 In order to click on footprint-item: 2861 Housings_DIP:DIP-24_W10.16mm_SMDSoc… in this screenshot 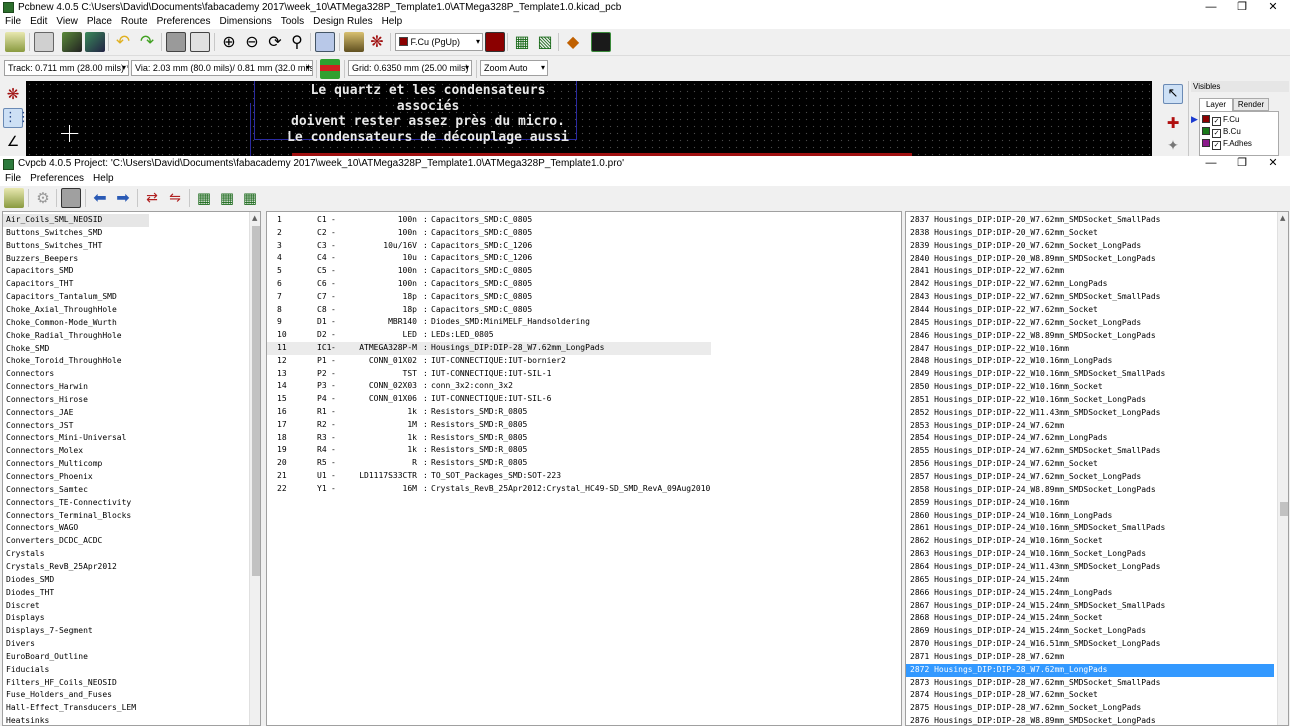, I will do `click(1090, 528)`.